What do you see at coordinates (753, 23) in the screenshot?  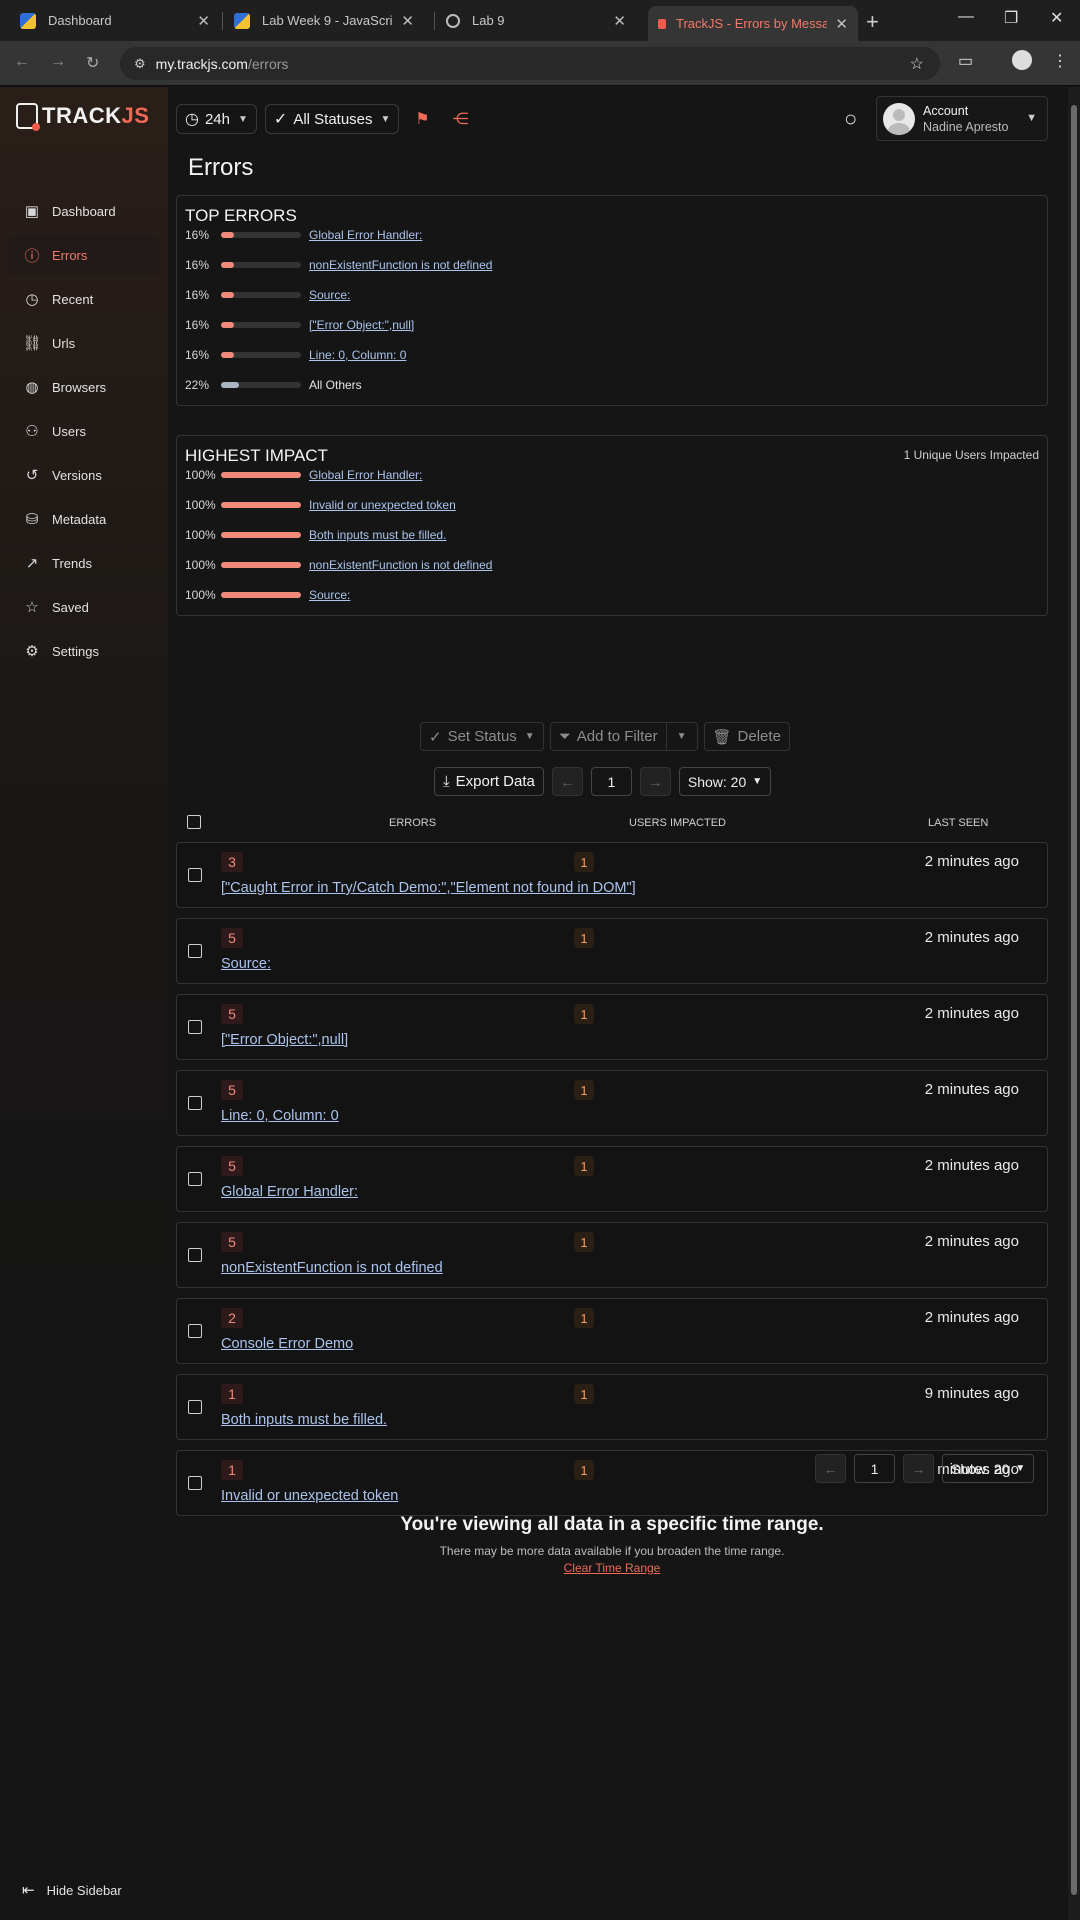 I see `tab-trackjs-errors: TrackJS - Errors by Messag ✕` at bounding box center [753, 23].